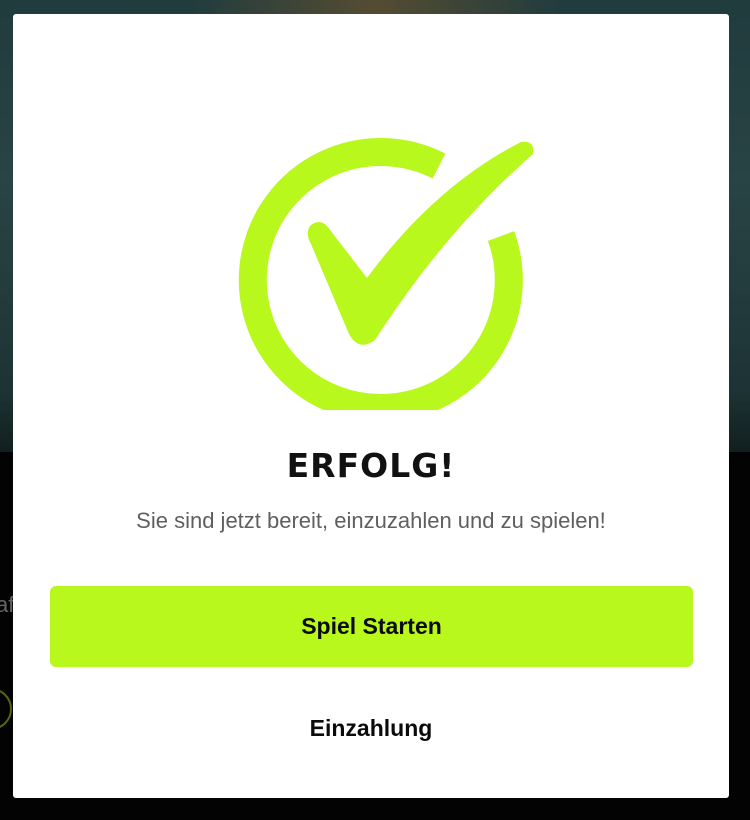 Image resolution: width=750 pixels, height=820 pixels. Describe the element at coordinates (371, 626) in the screenshot. I see `start-game-button: Spiel Starten` at that location.